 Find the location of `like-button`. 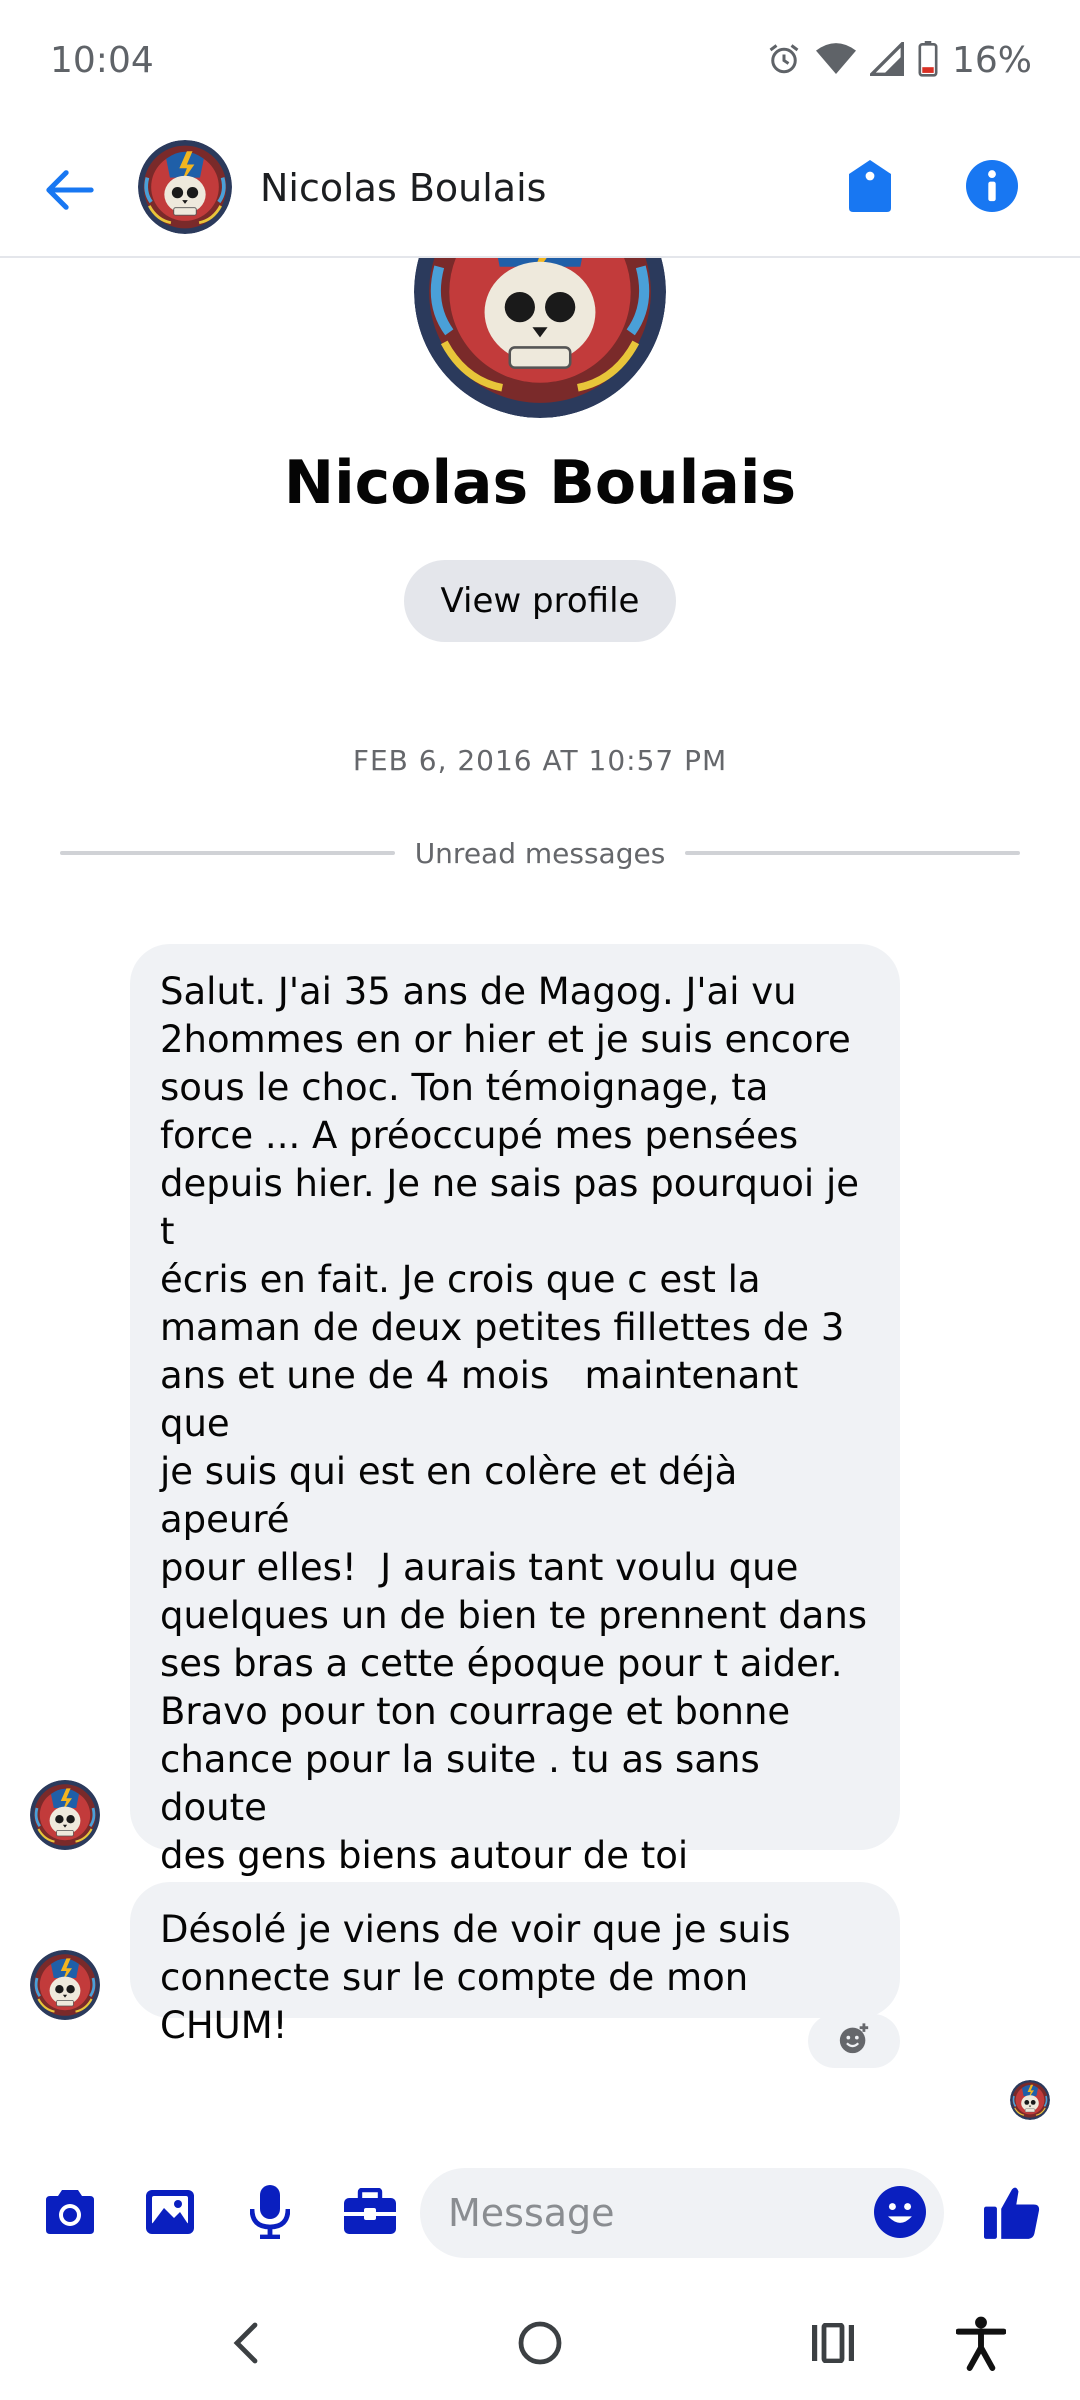

like-button is located at coordinates (1012, 2214).